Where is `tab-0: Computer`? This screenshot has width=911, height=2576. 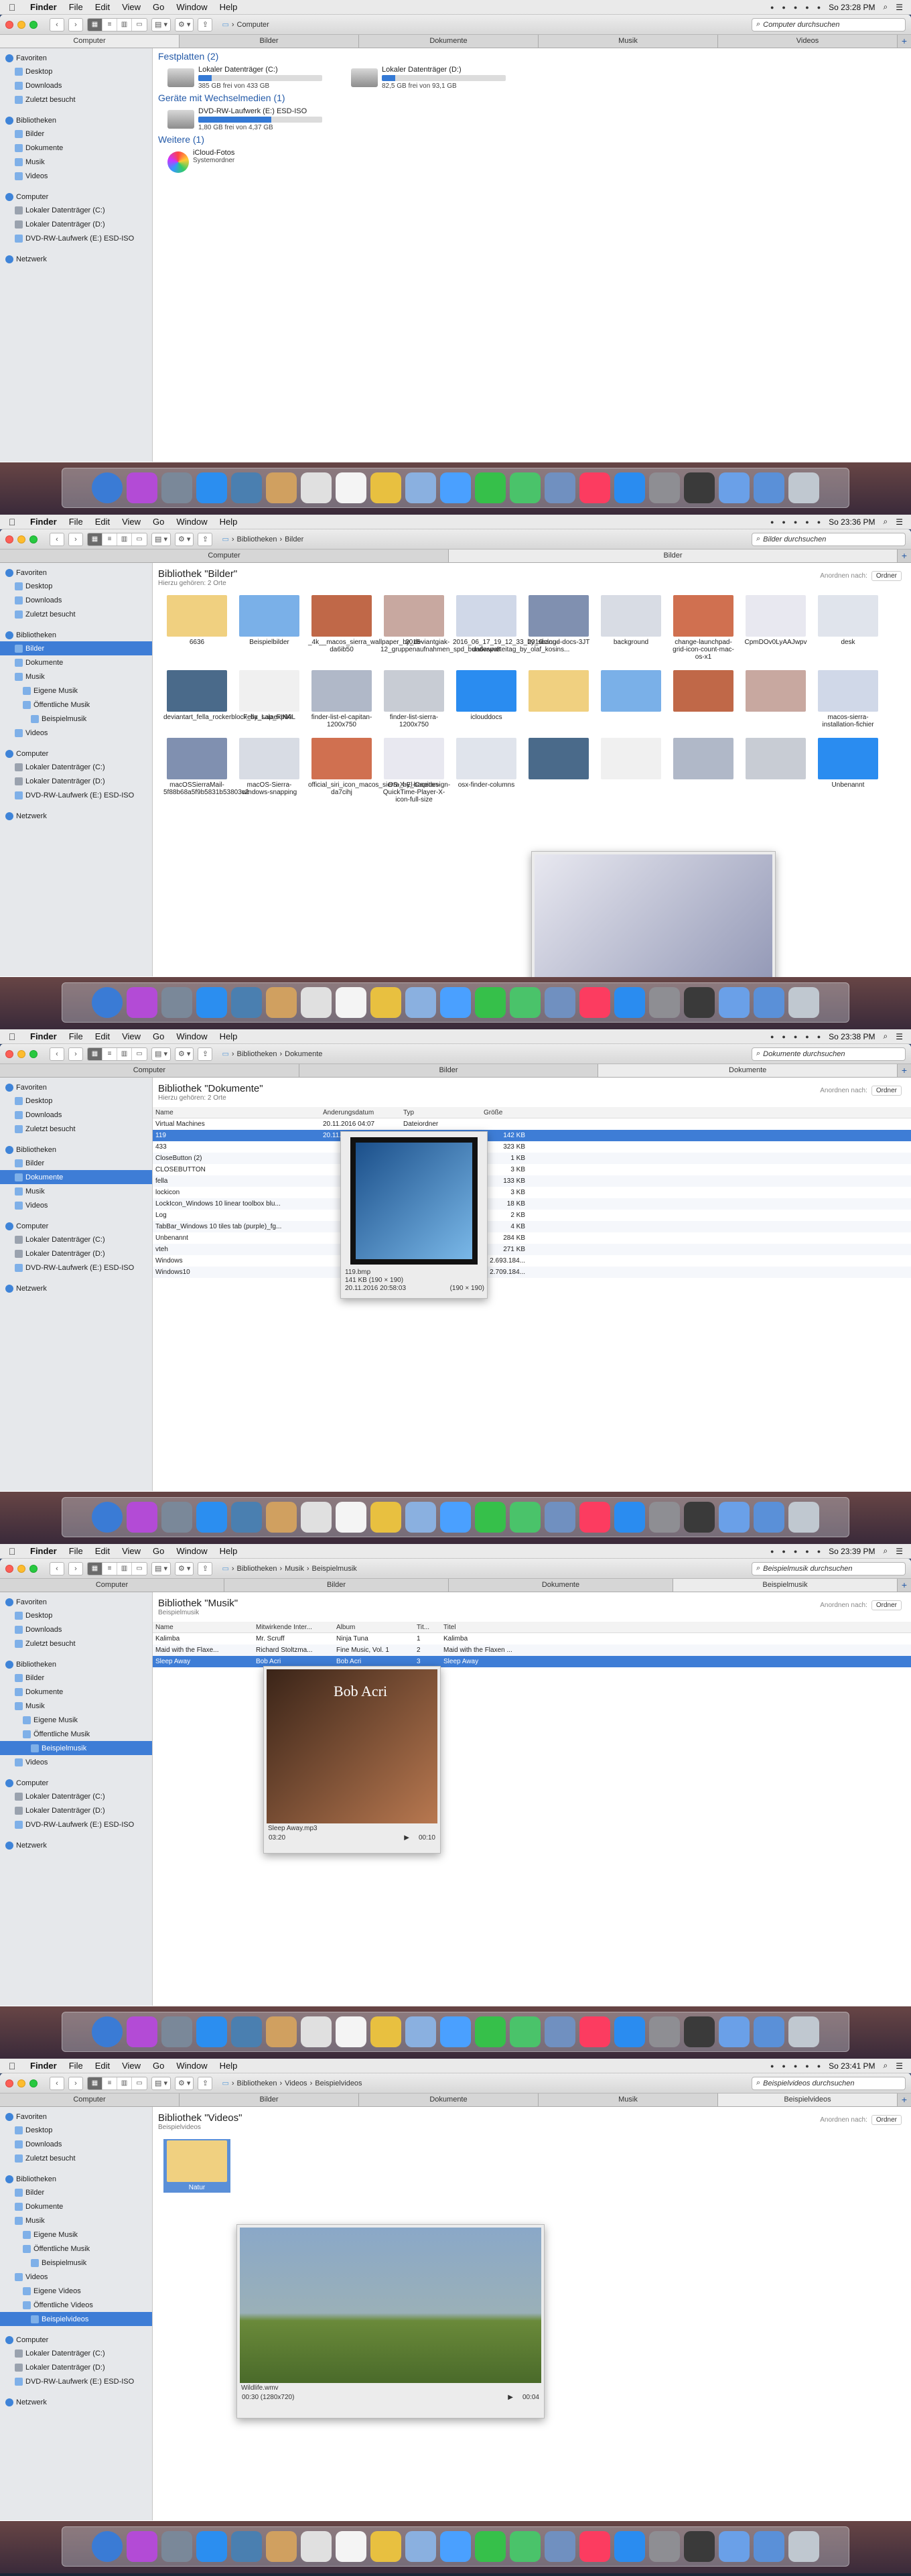
tab-0: Computer is located at coordinates (224, 556).